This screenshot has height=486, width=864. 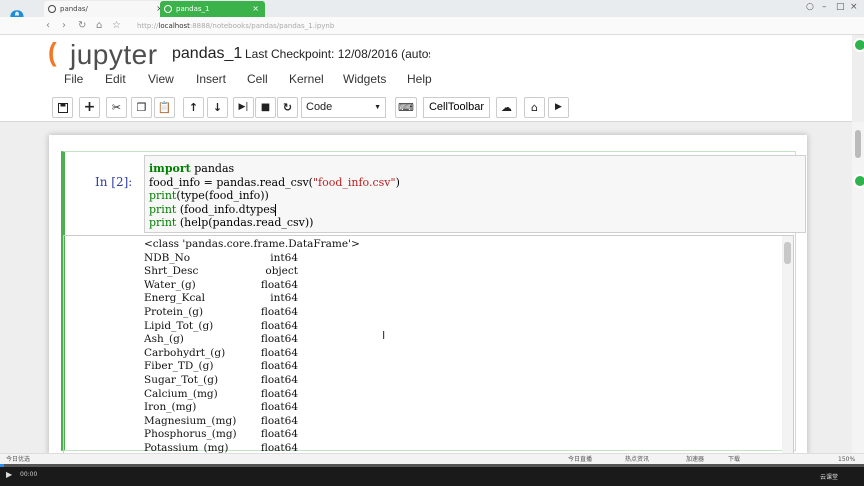 What do you see at coordinates (858, 287) in the screenshot?
I see `page-scrollbar` at bounding box center [858, 287].